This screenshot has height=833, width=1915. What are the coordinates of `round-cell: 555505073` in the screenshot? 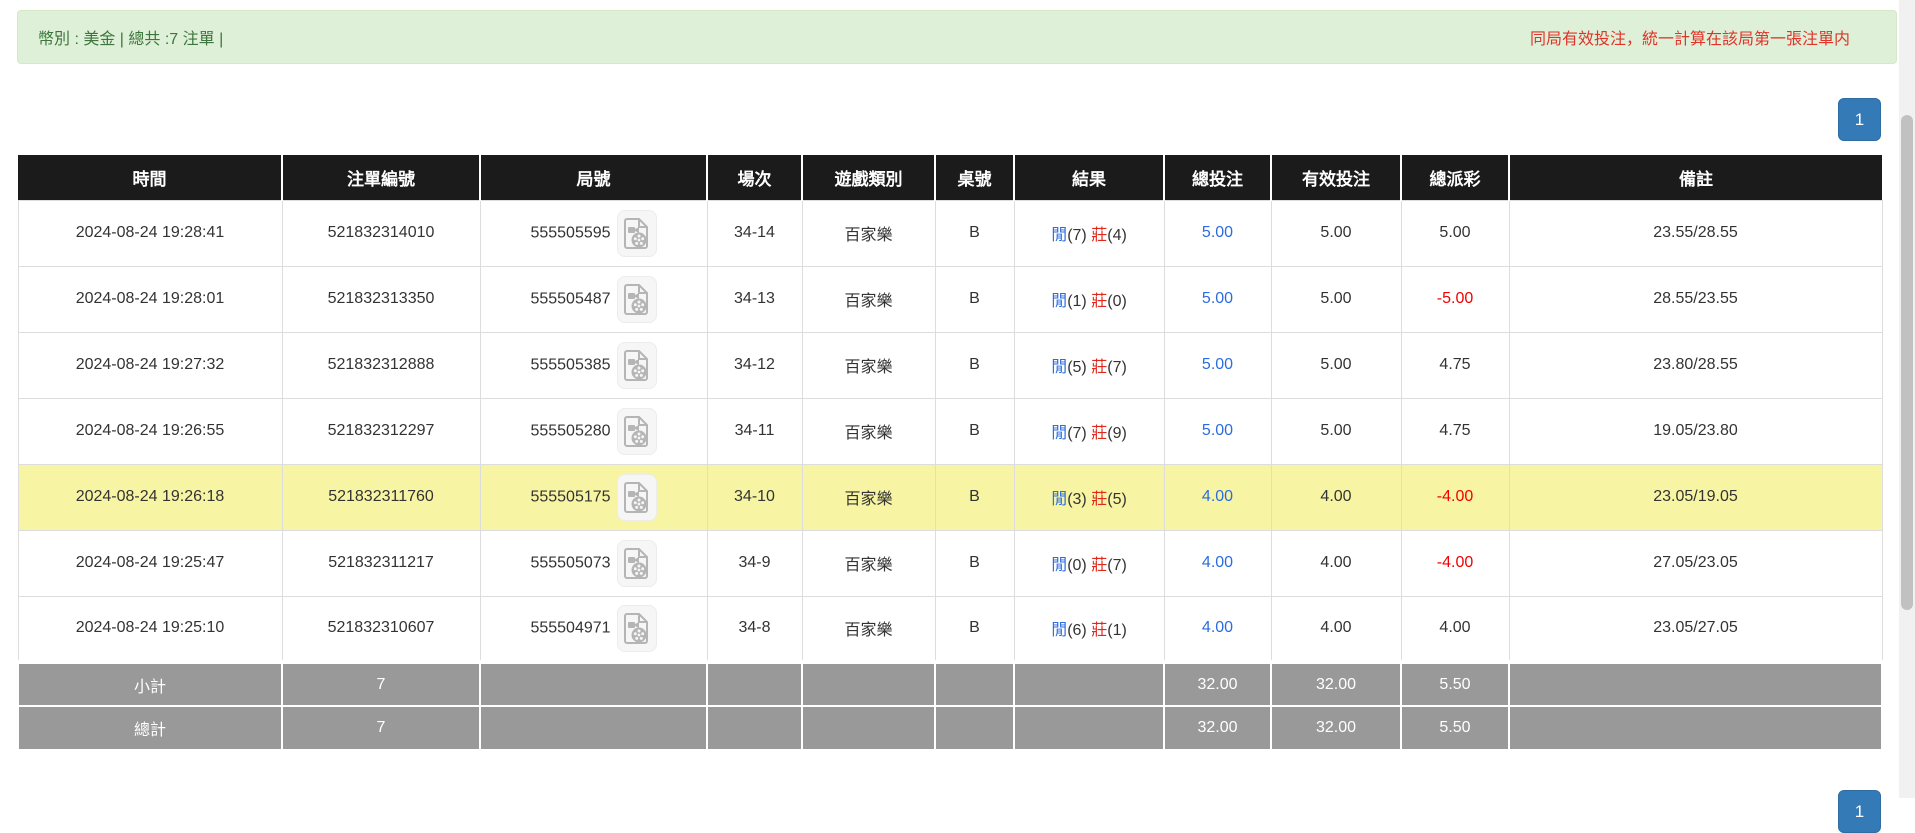 It's located at (593, 563).